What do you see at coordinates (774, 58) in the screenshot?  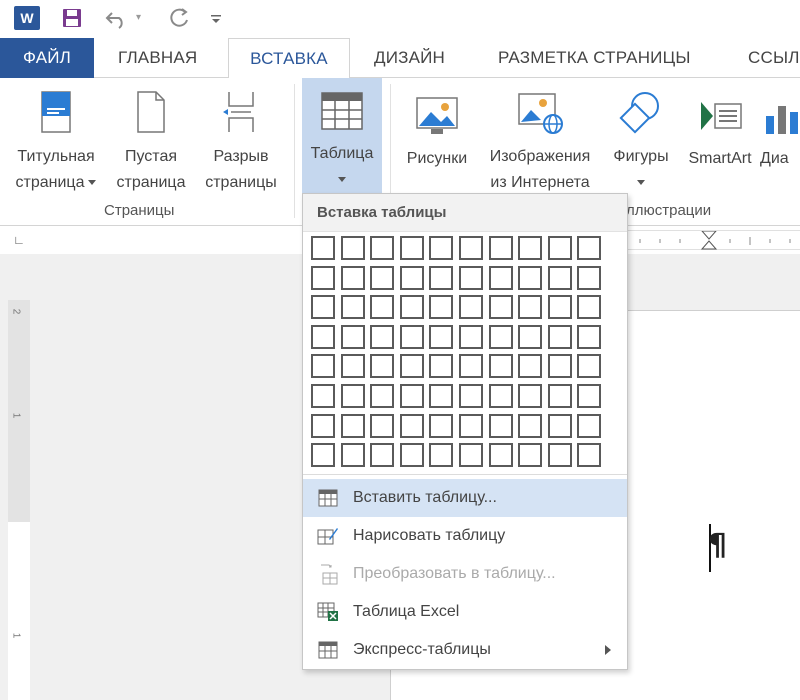 I see `tab-references: ССЫЛ` at bounding box center [774, 58].